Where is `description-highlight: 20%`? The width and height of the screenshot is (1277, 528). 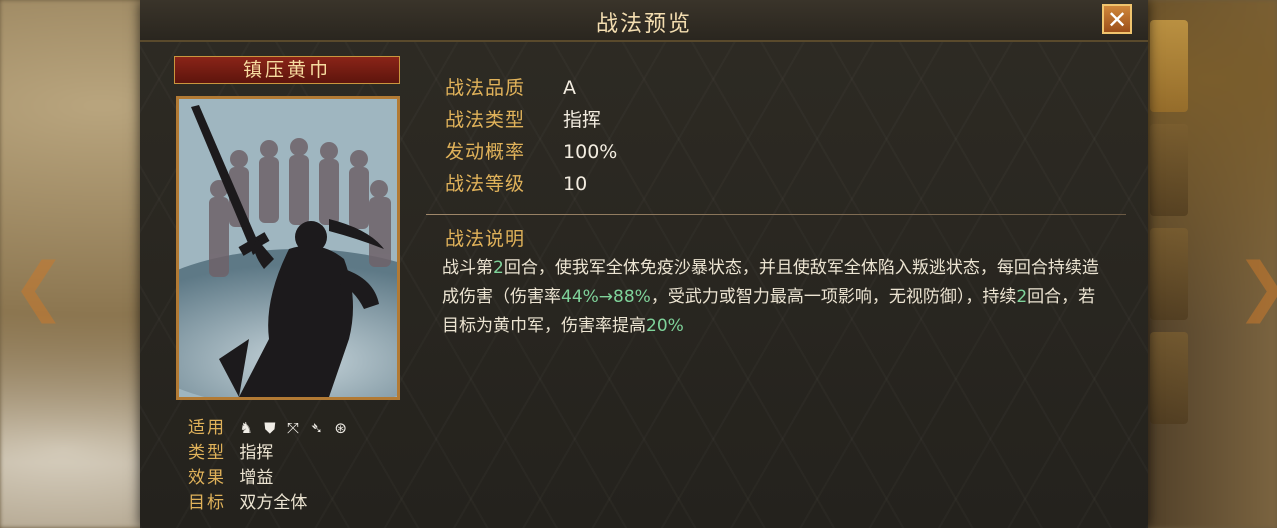 description-highlight: 20% is located at coordinates (665, 326).